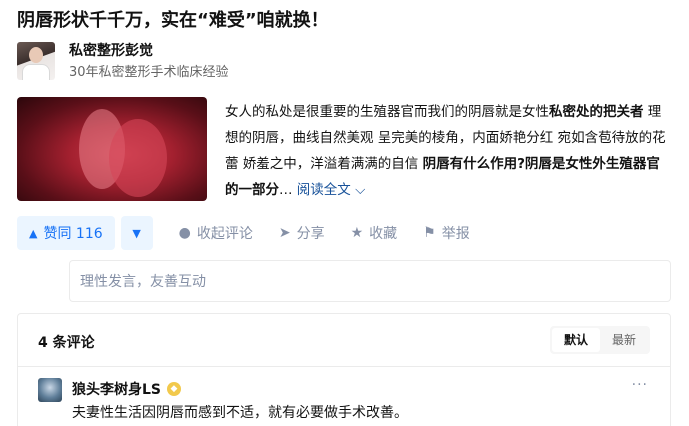 Image resolution: width=689 pixels, height=426 pixels. I want to click on article-thumbnail, so click(112, 149).